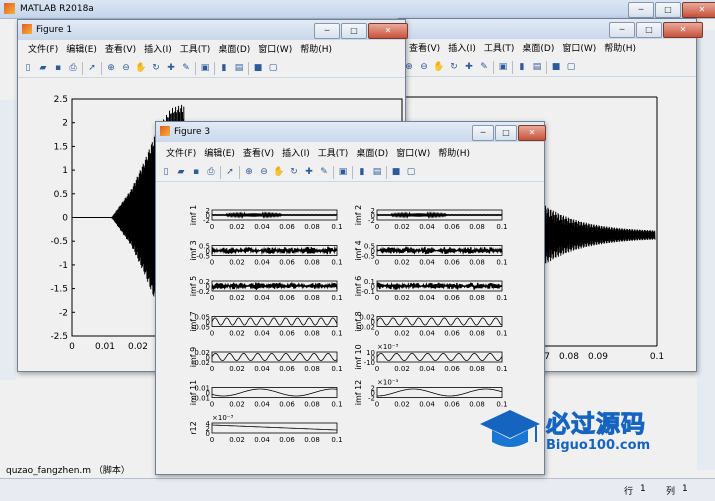 The width and height of the screenshot is (715, 501). Describe the element at coordinates (388, 31) in the screenshot. I see `figure-1-close-button: ✕` at that location.